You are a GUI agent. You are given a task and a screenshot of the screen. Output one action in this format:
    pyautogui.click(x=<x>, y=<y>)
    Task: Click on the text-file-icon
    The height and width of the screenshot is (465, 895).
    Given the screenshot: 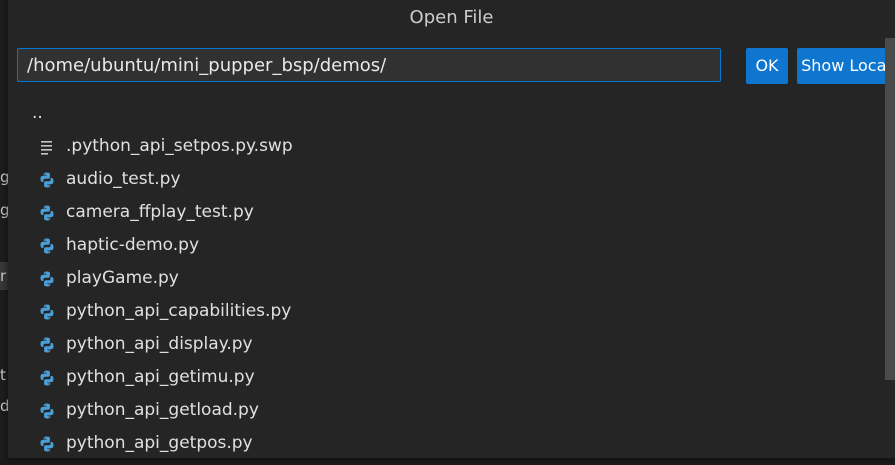 What is the action you would take?
    pyautogui.click(x=47, y=145)
    